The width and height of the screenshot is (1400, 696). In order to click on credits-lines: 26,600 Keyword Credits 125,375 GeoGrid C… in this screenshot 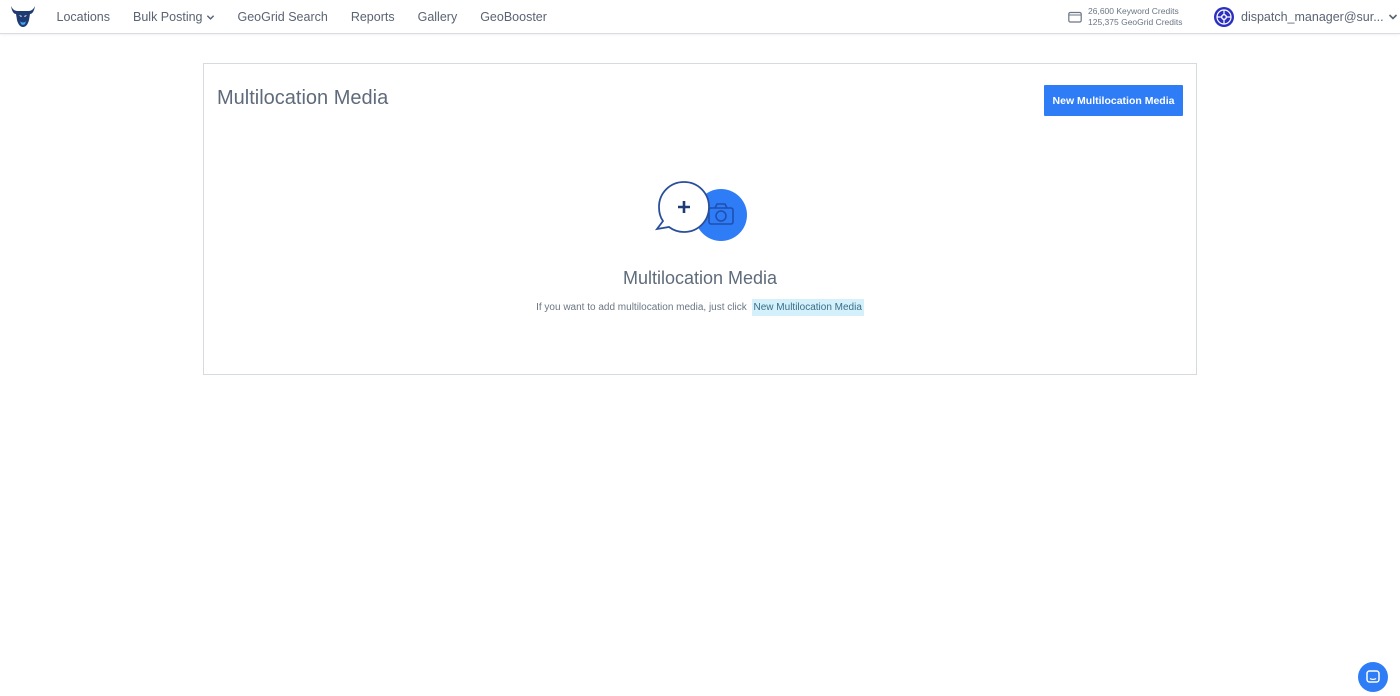, I will do `click(1135, 17)`.